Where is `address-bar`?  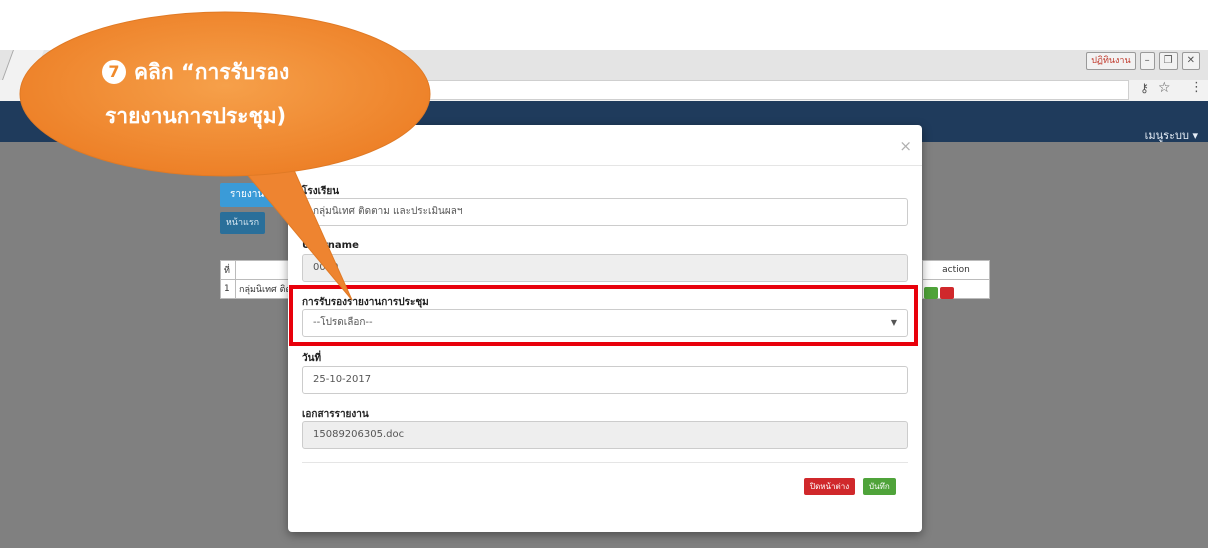 address-bar is located at coordinates (774, 90).